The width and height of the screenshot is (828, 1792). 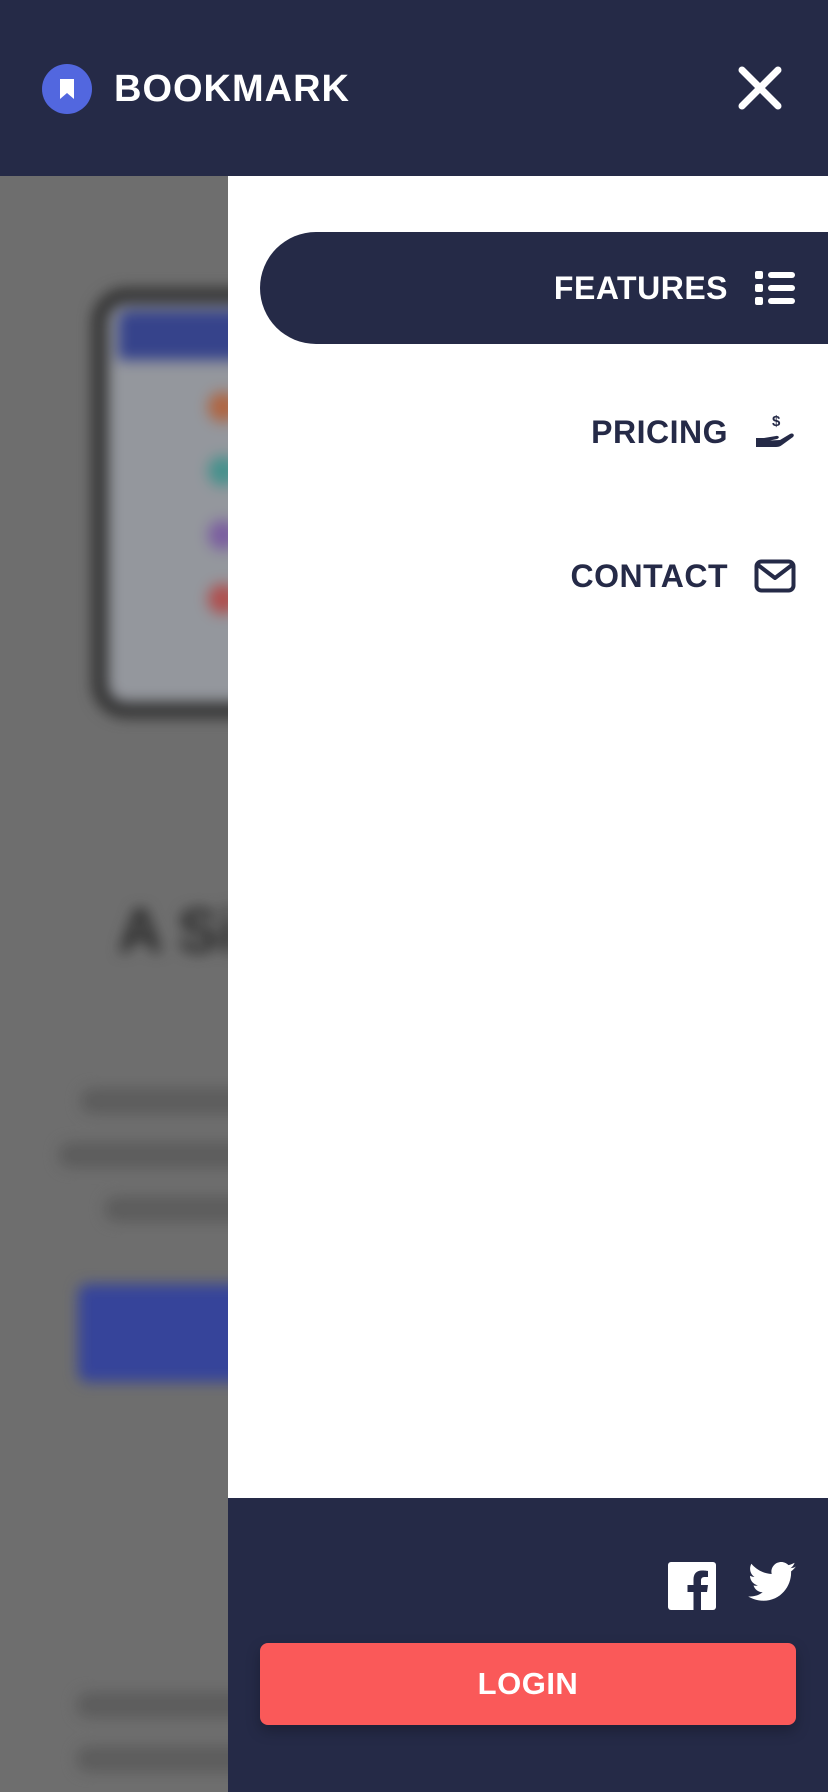 I want to click on menu-item-pricing: PRICING $, so click(x=544, y=432).